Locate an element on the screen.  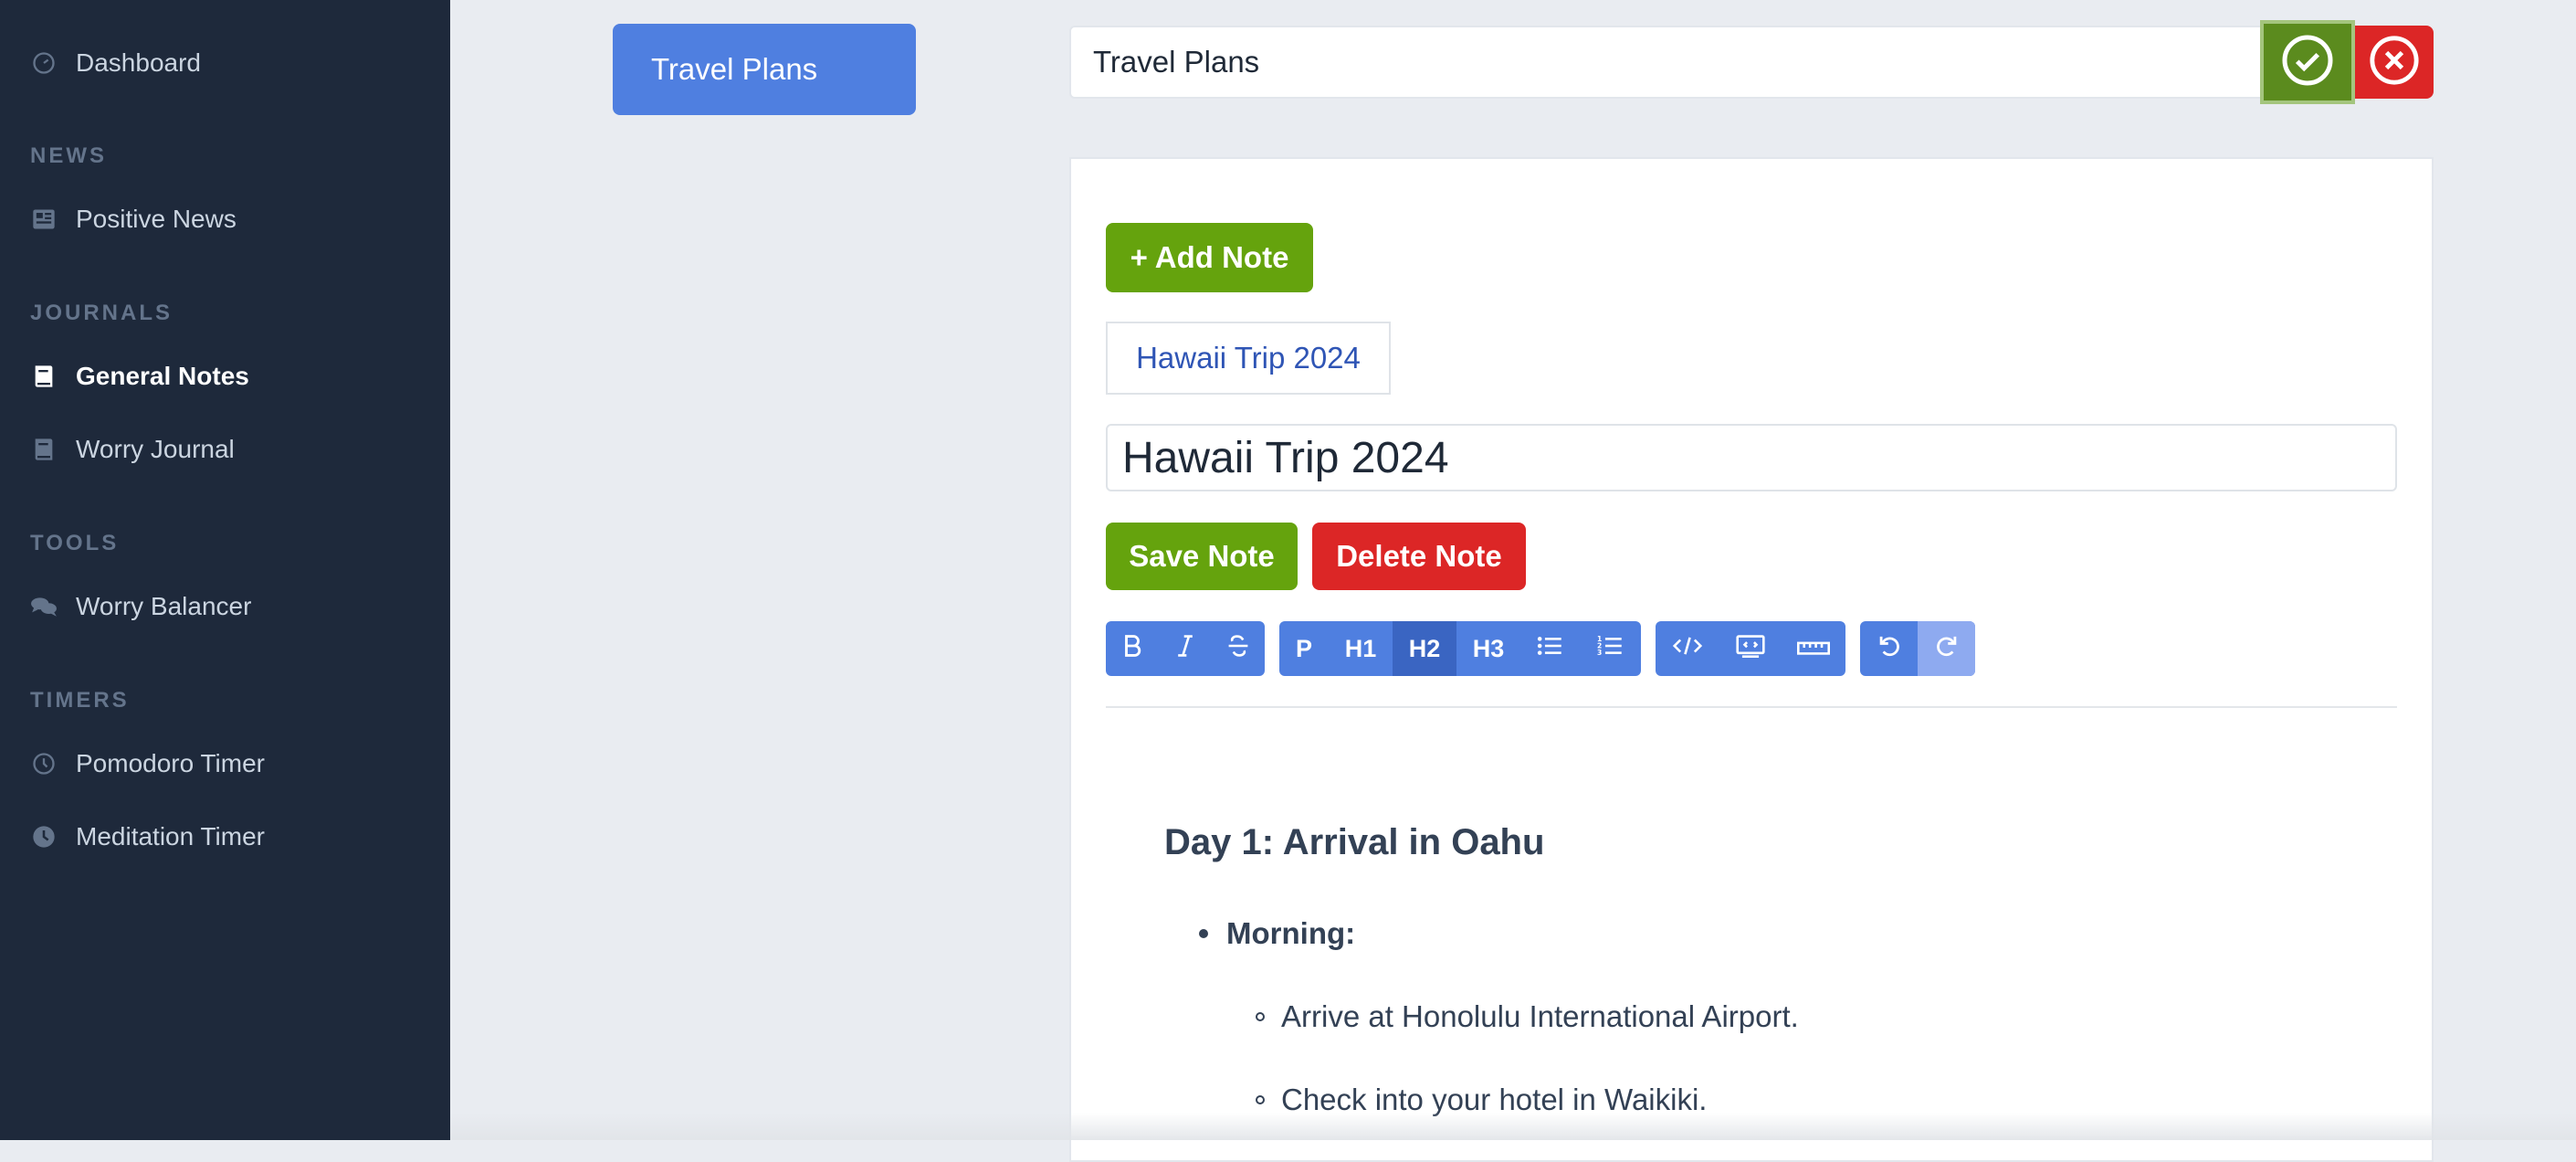
redo-button is located at coordinates (1946, 648).